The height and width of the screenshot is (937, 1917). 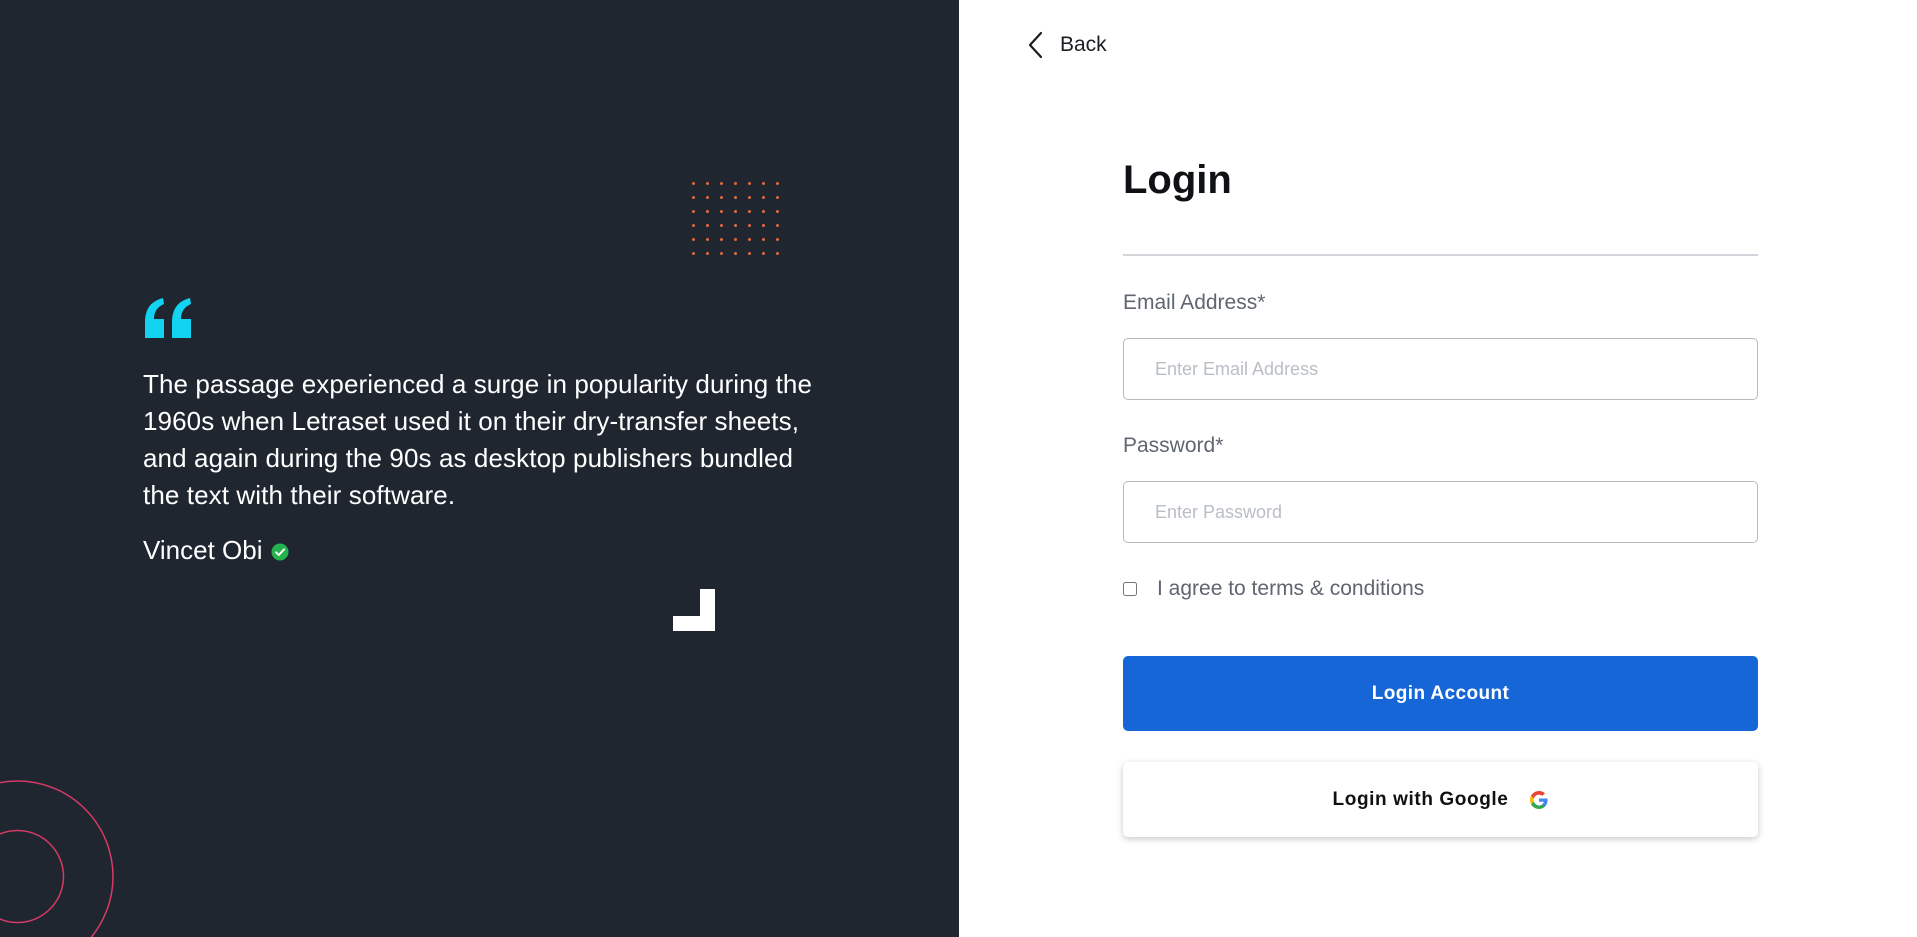 I want to click on terms-row: I agree to terms & conditions, so click(x=1273, y=589).